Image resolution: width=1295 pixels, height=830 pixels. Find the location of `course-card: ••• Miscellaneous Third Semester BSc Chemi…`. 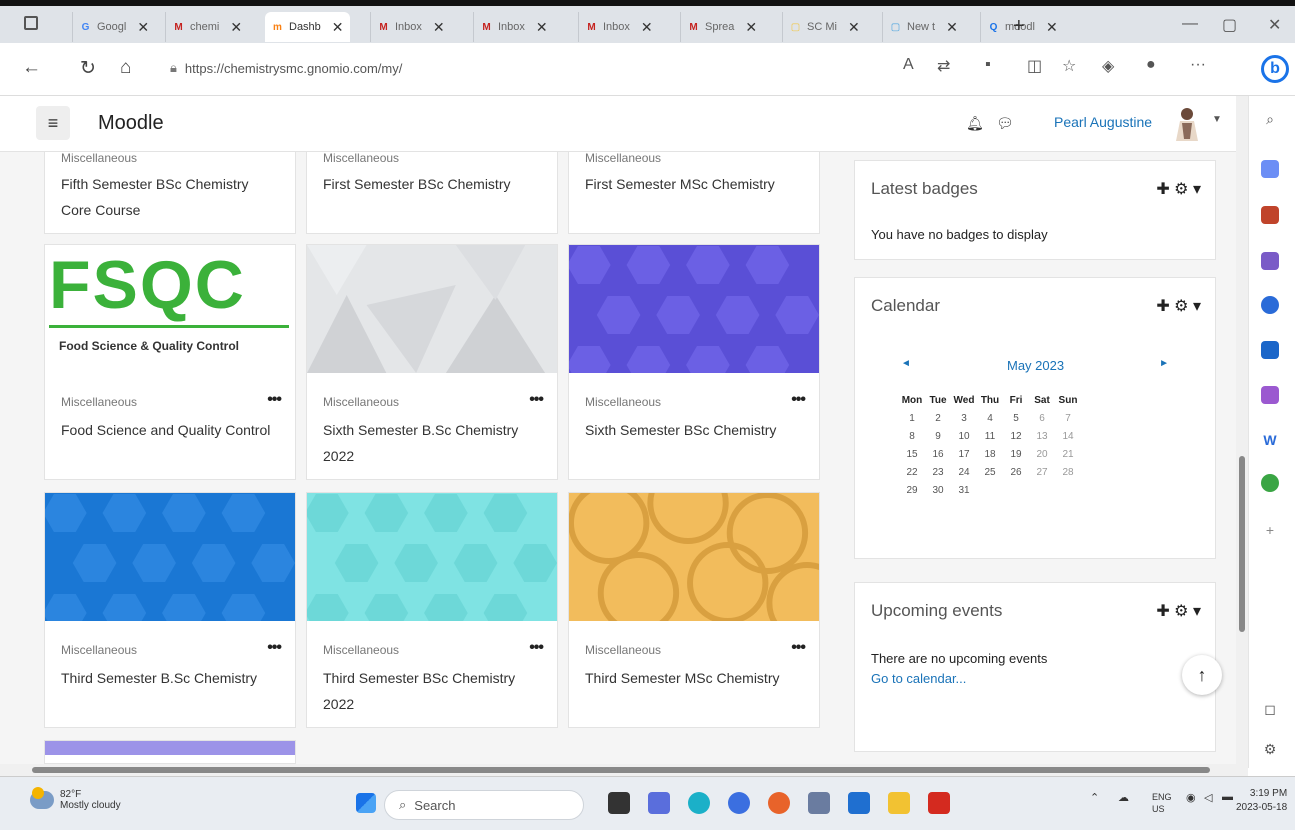

course-card: ••• Miscellaneous Third Semester BSc Chemi… is located at coordinates (432, 610).